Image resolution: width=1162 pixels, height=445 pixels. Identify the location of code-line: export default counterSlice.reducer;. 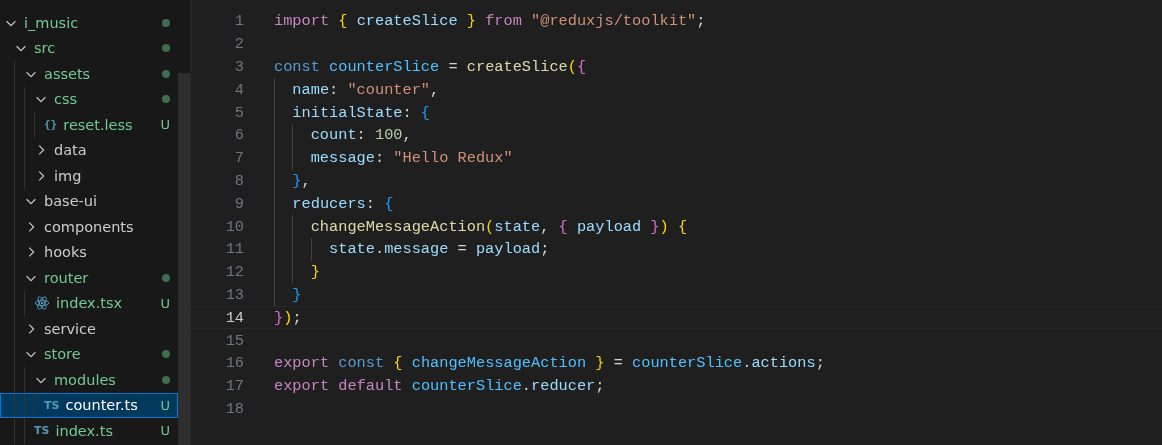
(439, 386).